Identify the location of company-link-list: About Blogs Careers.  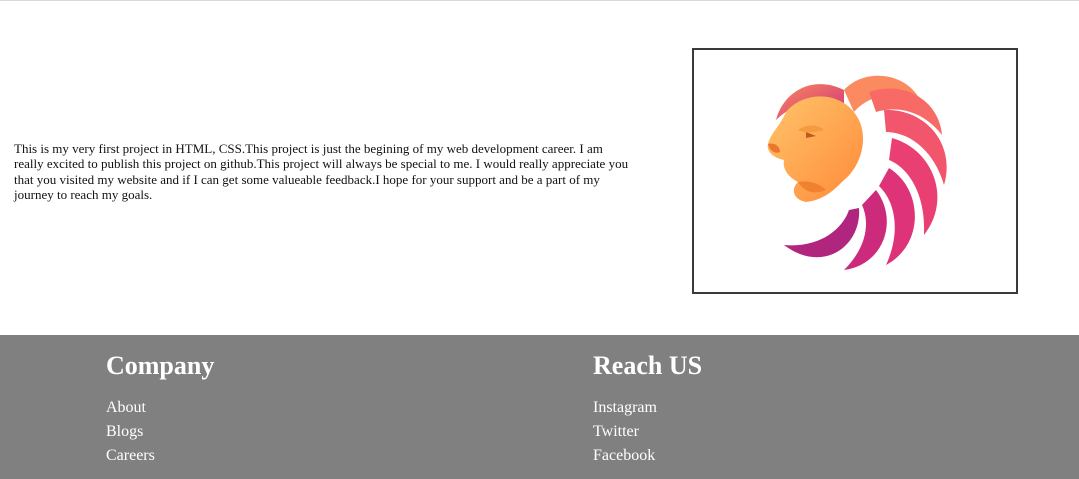
(160, 432).